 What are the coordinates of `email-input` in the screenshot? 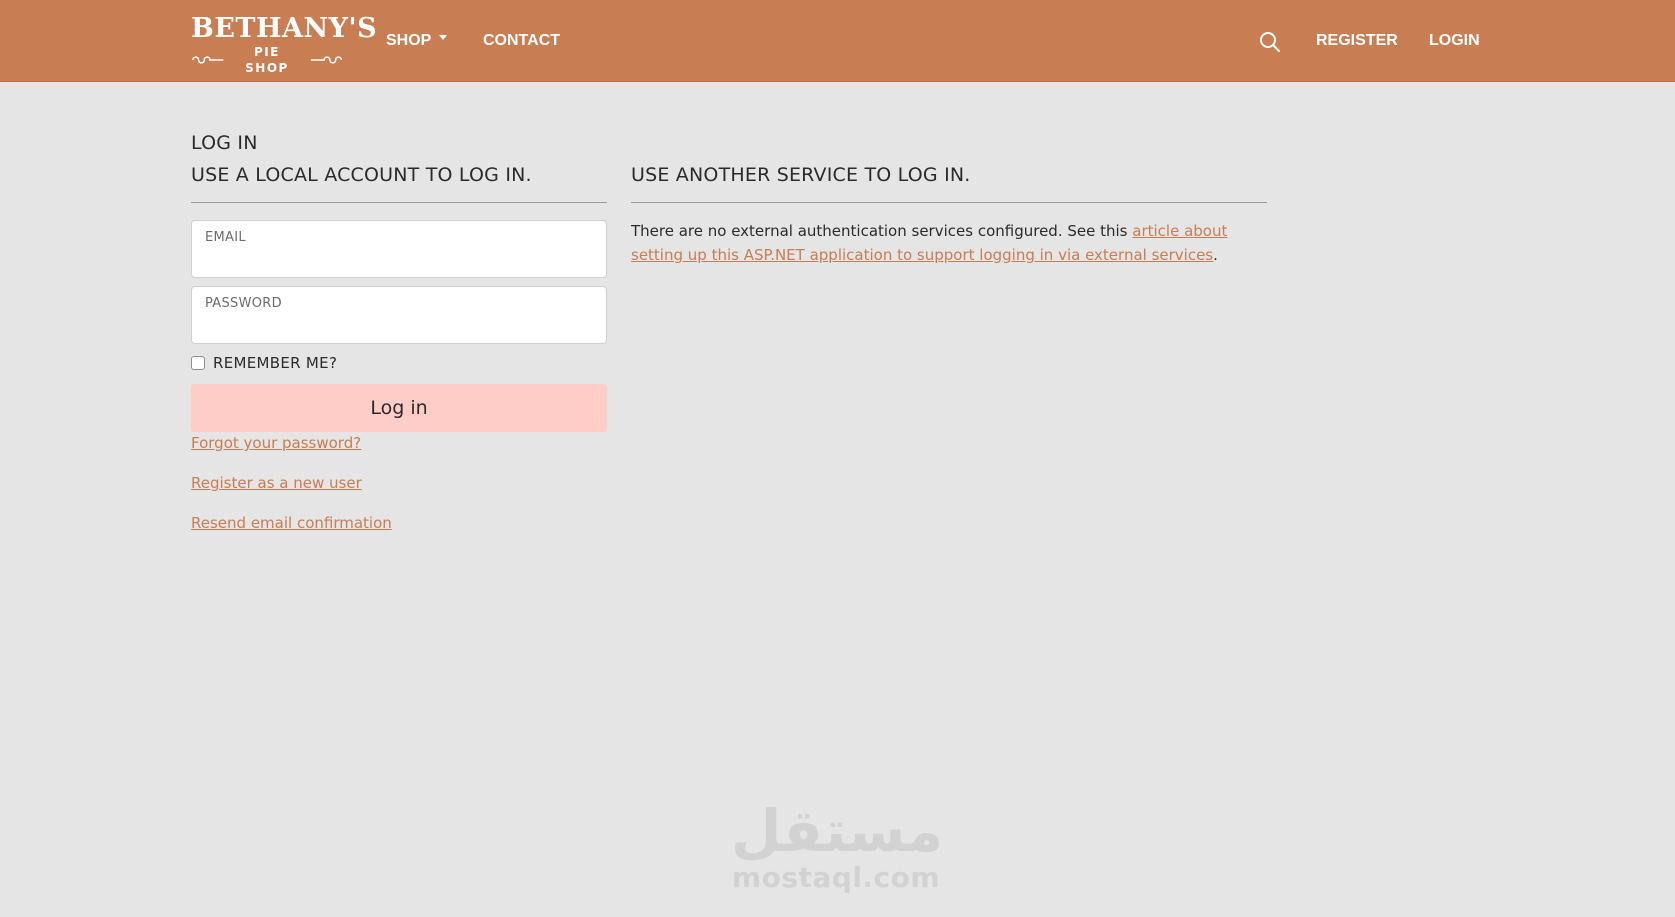 It's located at (401, 261).